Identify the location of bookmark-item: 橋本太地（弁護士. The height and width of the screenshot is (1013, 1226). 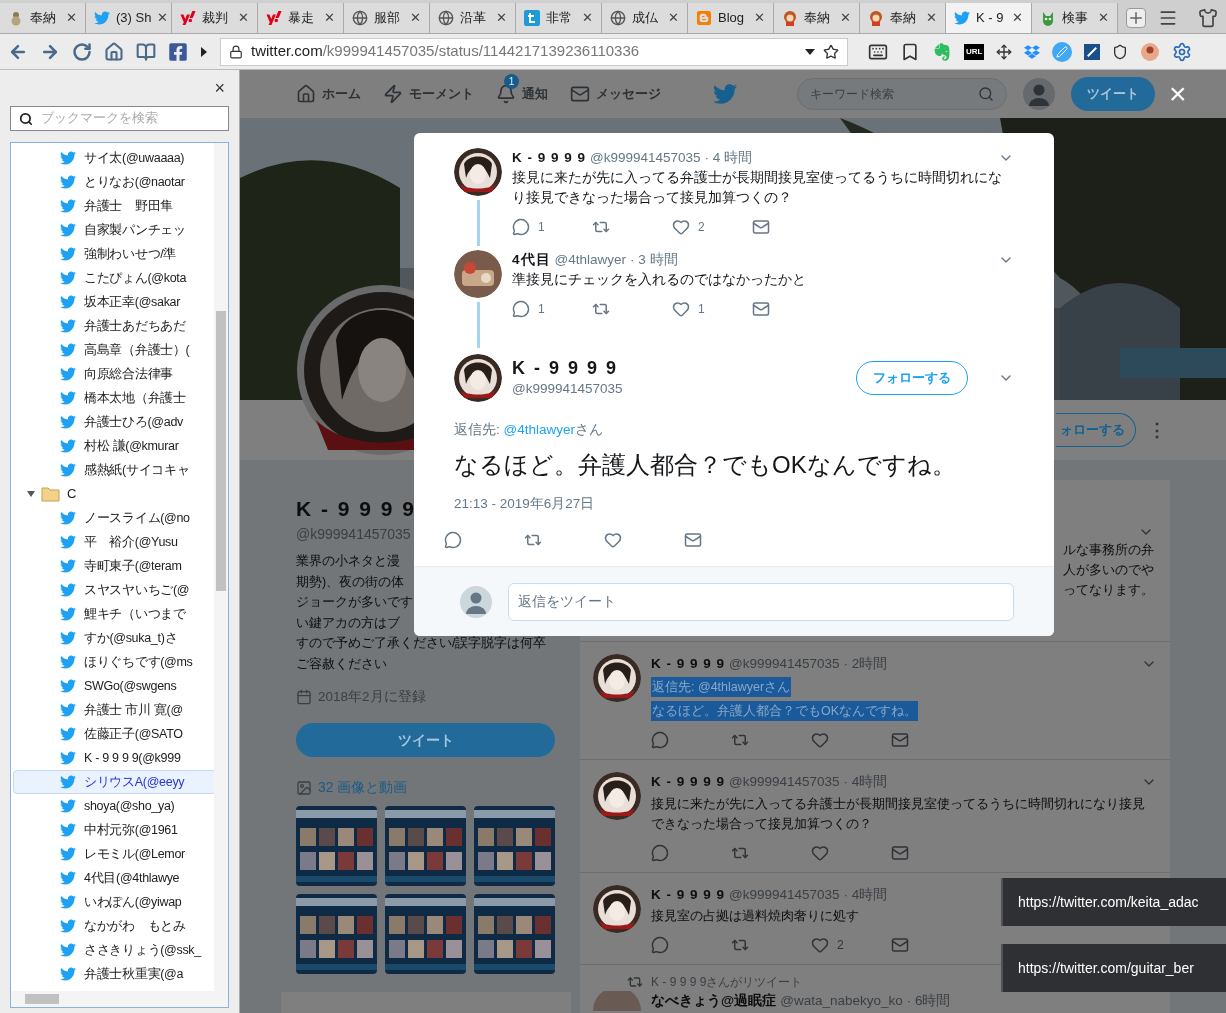
(114, 398).